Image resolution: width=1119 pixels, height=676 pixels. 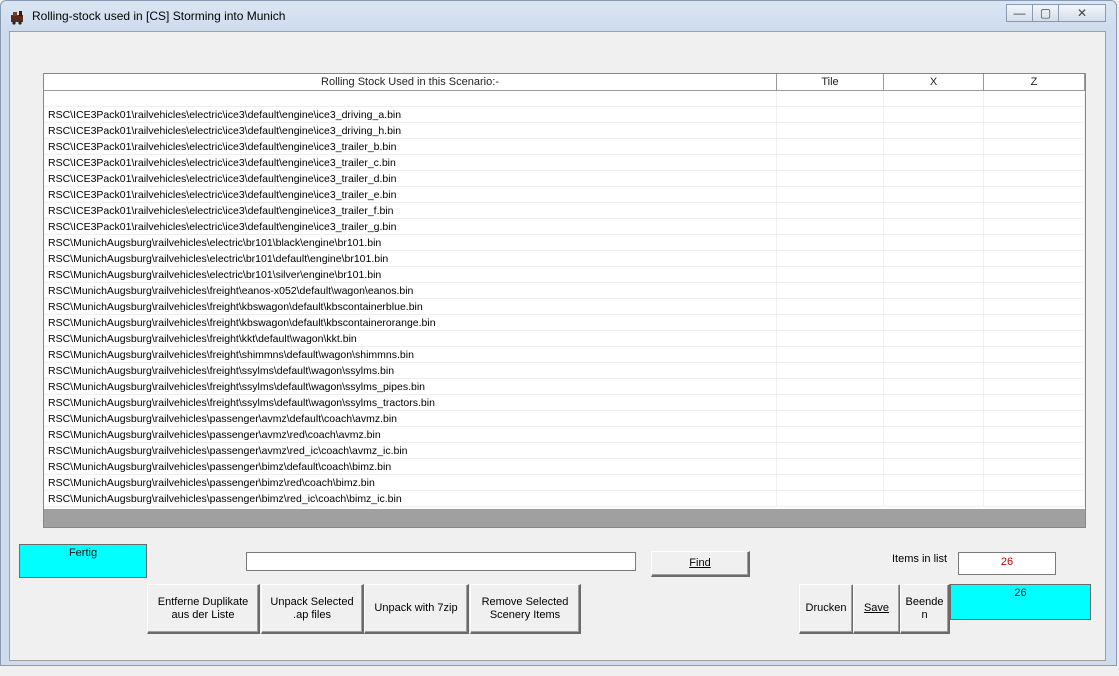 I want to click on column-header-tile: Tile, so click(x=830, y=82).